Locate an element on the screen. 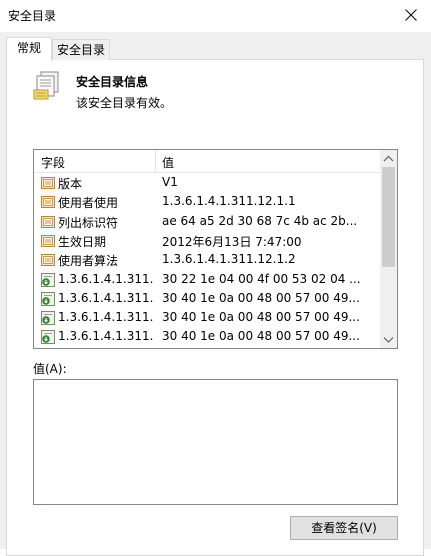 The width and height of the screenshot is (431, 556). tab-security-catalog: 安全目录 is located at coordinates (81, 49).